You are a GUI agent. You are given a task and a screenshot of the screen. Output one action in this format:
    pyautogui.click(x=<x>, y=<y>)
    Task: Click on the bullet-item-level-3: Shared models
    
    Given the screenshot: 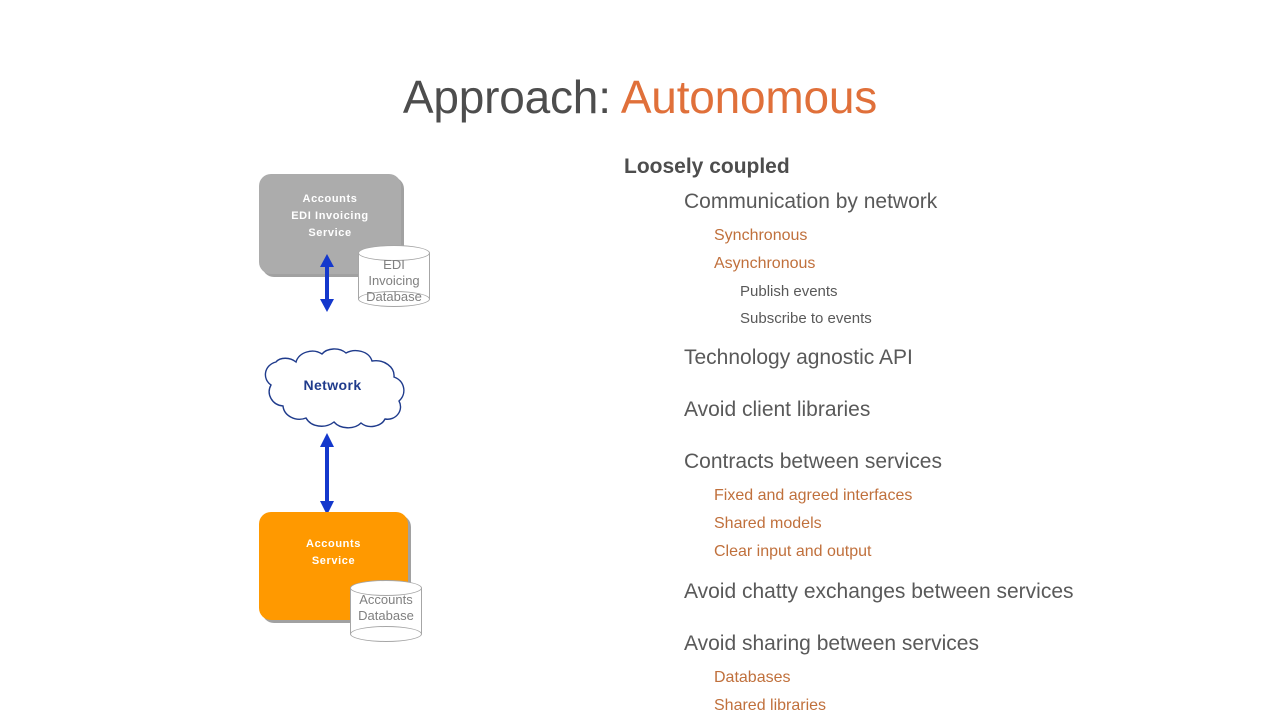 What is the action you would take?
    pyautogui.click(x=768, y=523)
    